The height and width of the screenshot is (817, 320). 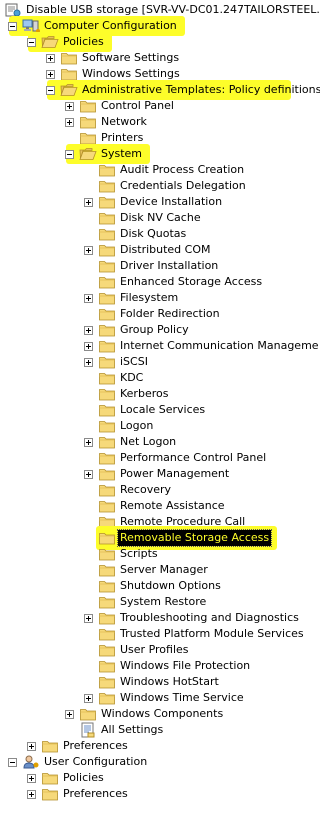 What do you see at coordinates (154, 329) in the screenshot?
I see `tree-item-label: Group Policy` at bounding box center [154, 329].